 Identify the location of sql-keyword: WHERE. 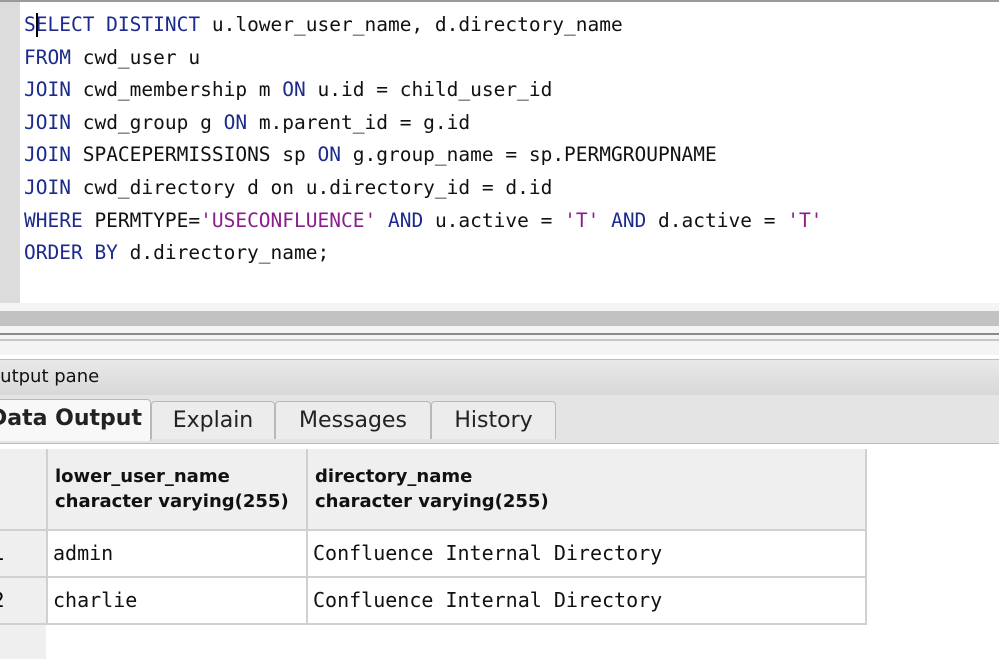
(53, 220).